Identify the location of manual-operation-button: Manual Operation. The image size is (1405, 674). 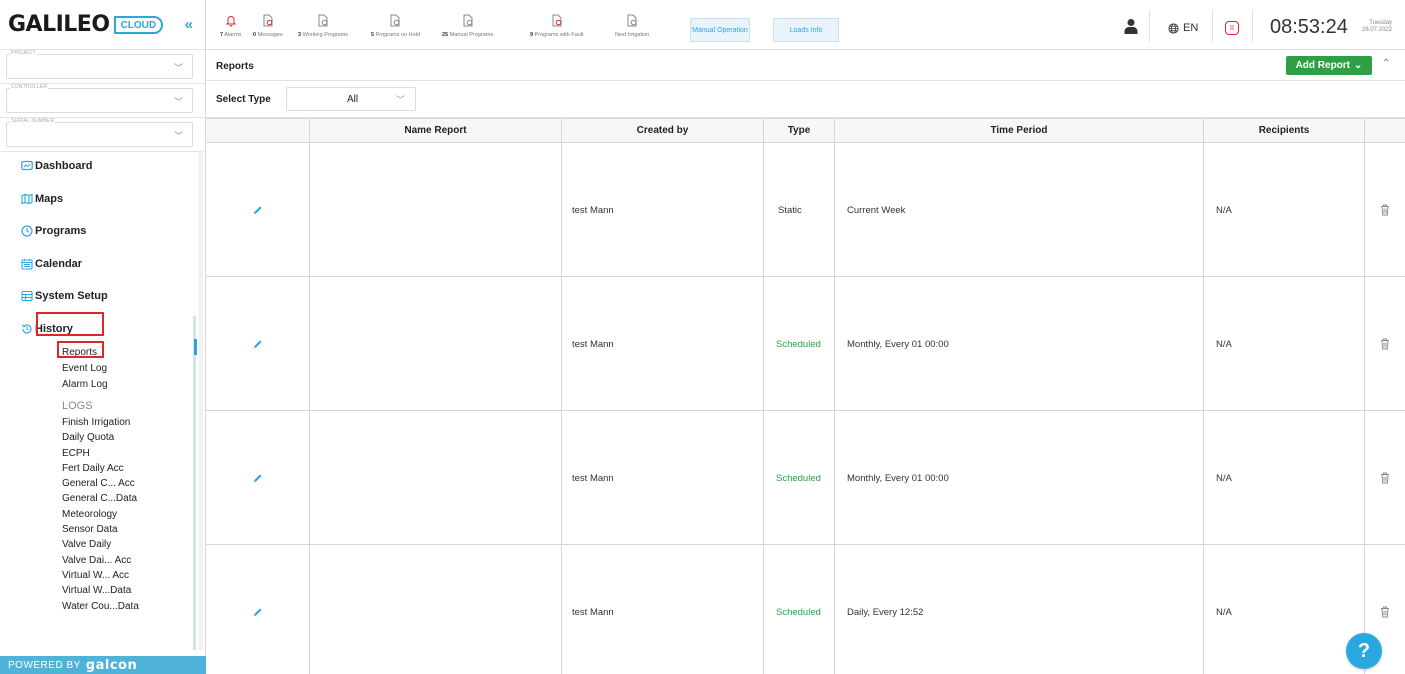
(720, 30).